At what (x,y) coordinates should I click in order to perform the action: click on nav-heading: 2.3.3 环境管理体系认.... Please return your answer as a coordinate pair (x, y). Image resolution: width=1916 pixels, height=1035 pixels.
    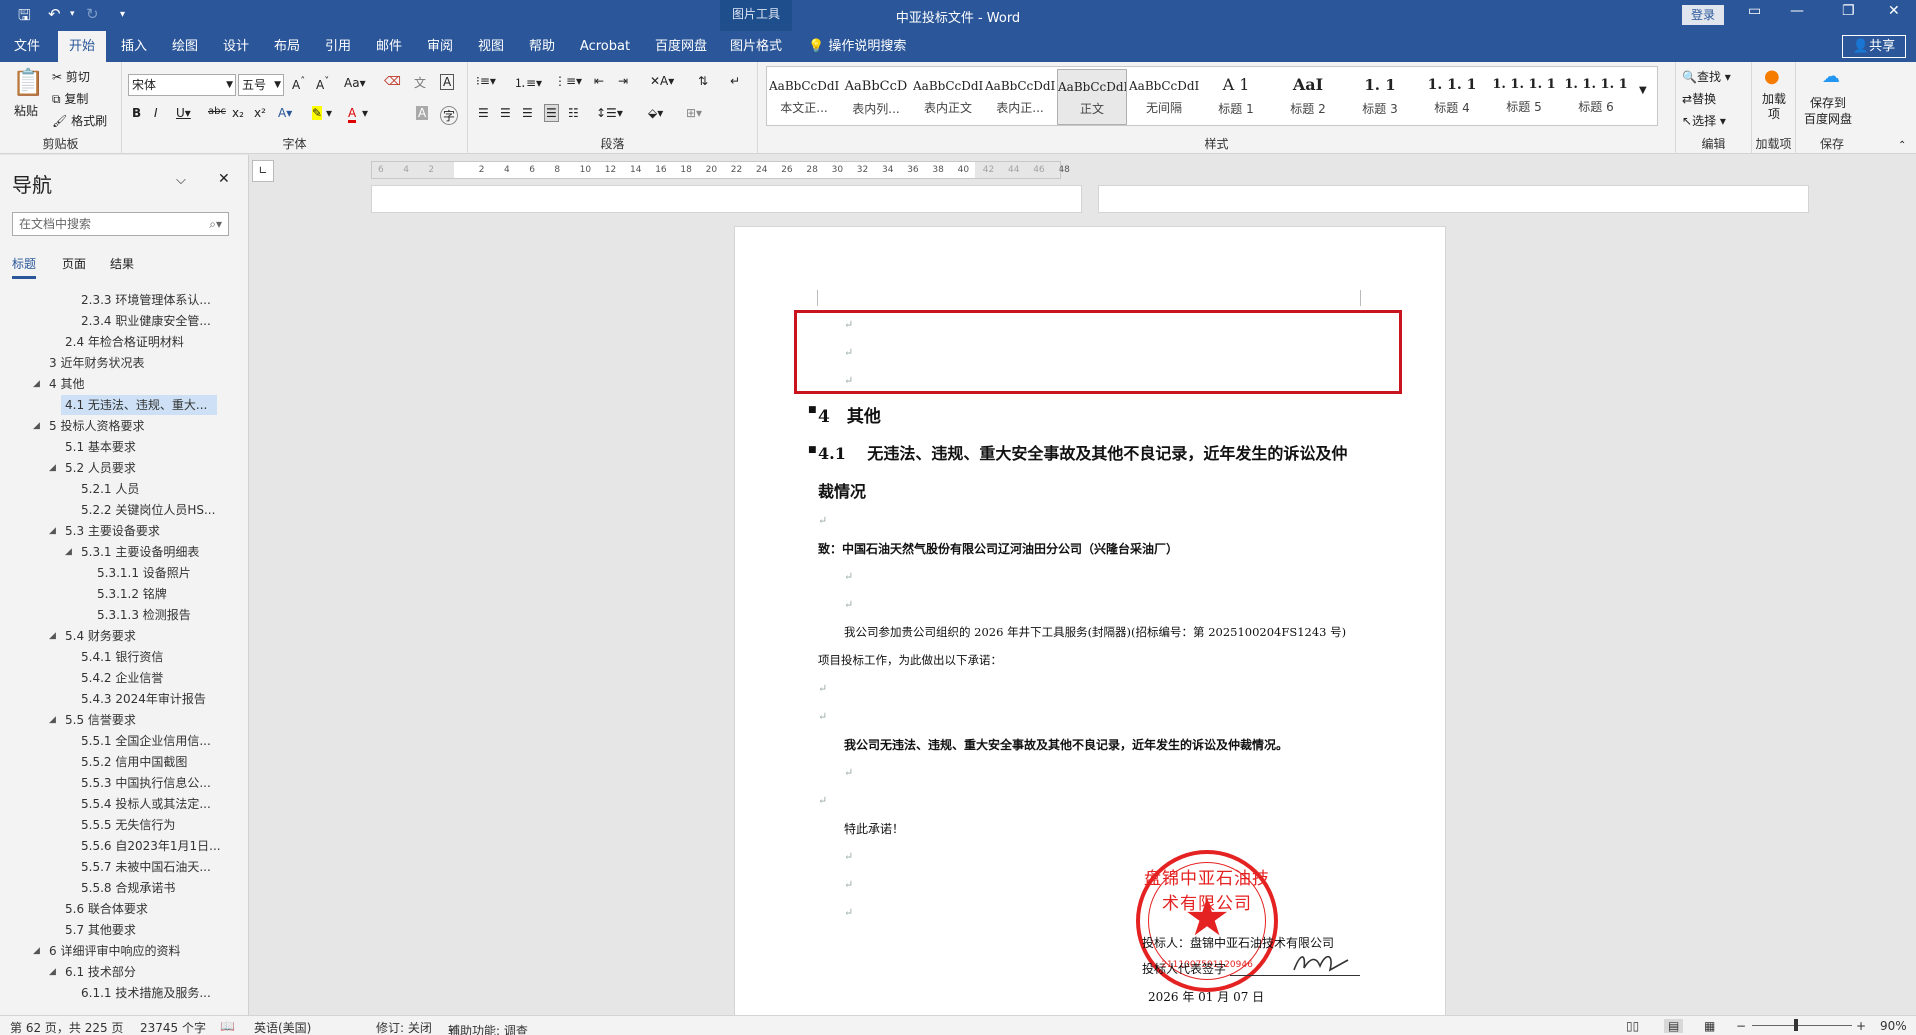
    Looking at the image, I should click on (146, 300).